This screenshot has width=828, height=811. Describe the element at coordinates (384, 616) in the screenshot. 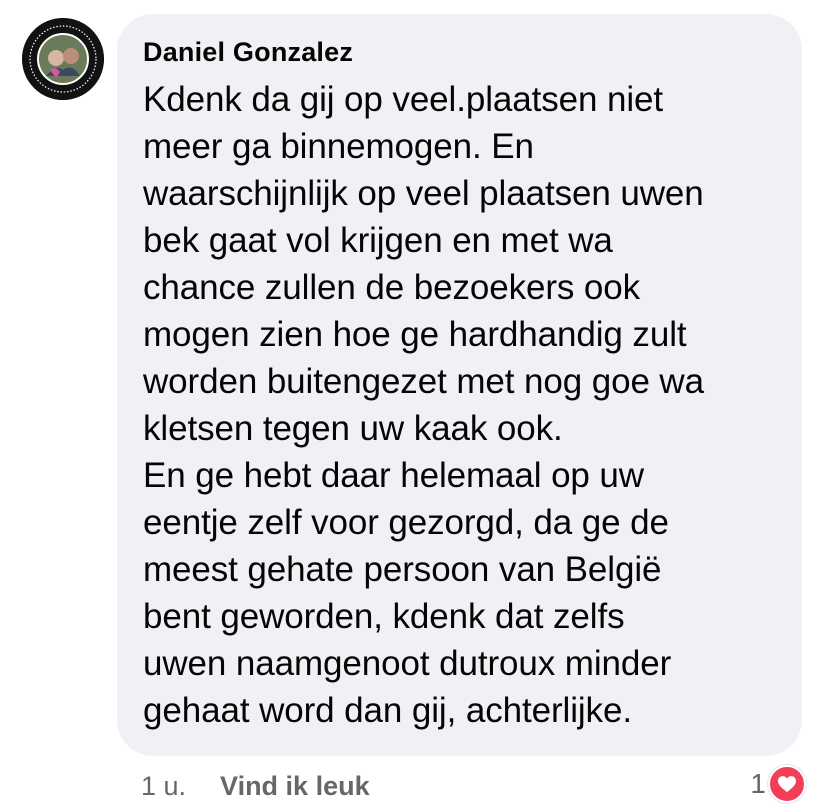

I see `comment-line: bent geworden, kdenk dat zelfs` at that location.